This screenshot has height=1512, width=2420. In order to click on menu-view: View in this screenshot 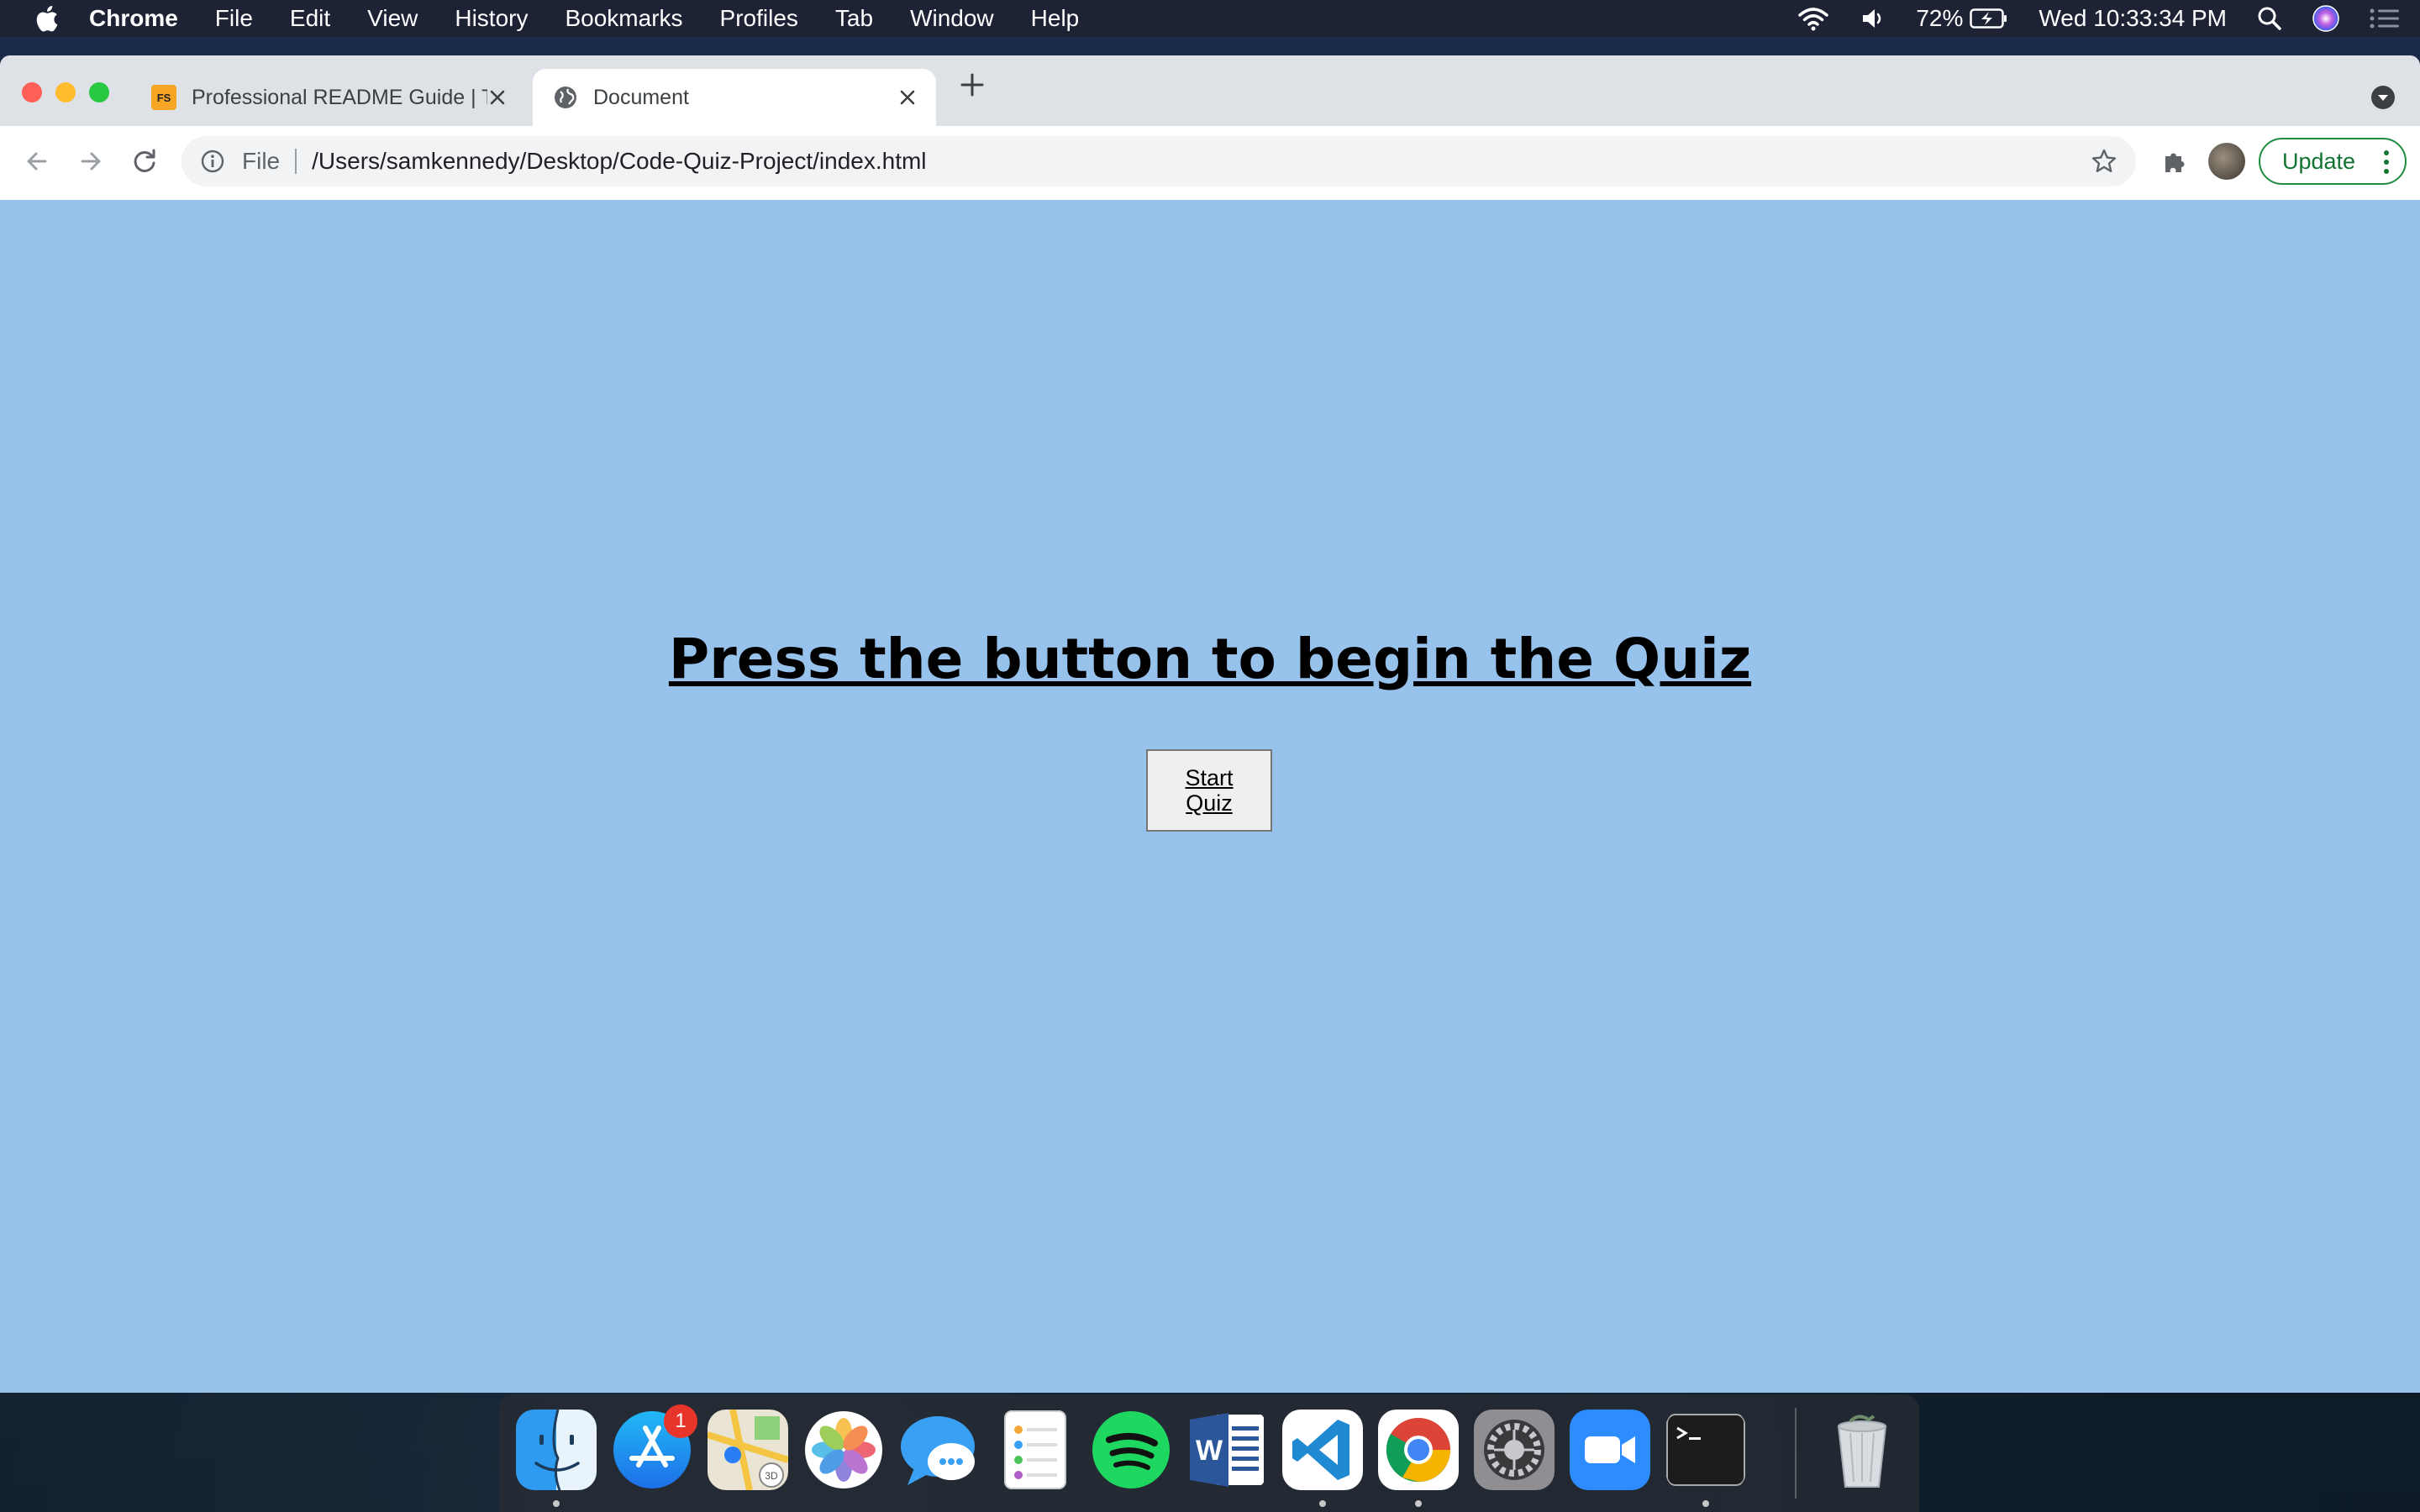, I will do `click(392, 18)`.